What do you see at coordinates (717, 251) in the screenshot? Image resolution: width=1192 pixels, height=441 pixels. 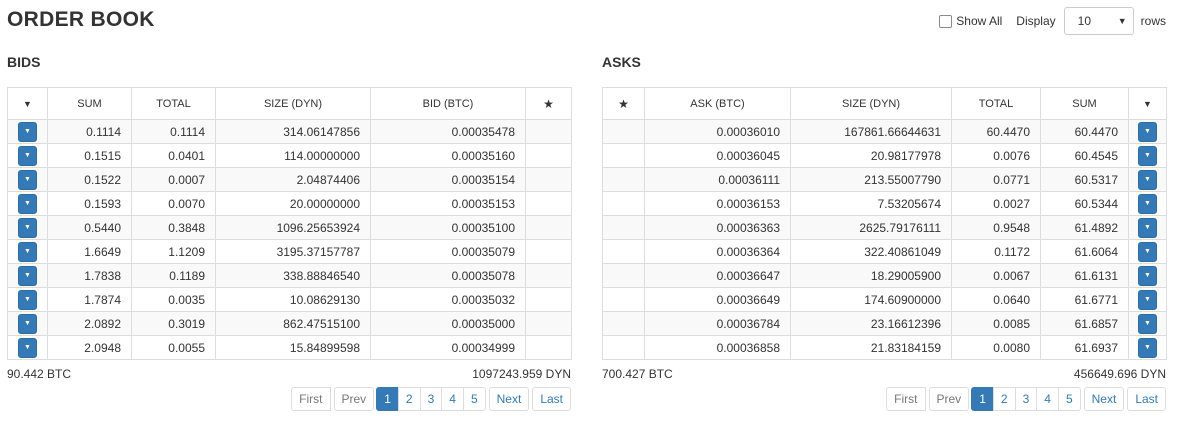 I see `ask-price: 0.00036364` at bounding box center [717, 251].